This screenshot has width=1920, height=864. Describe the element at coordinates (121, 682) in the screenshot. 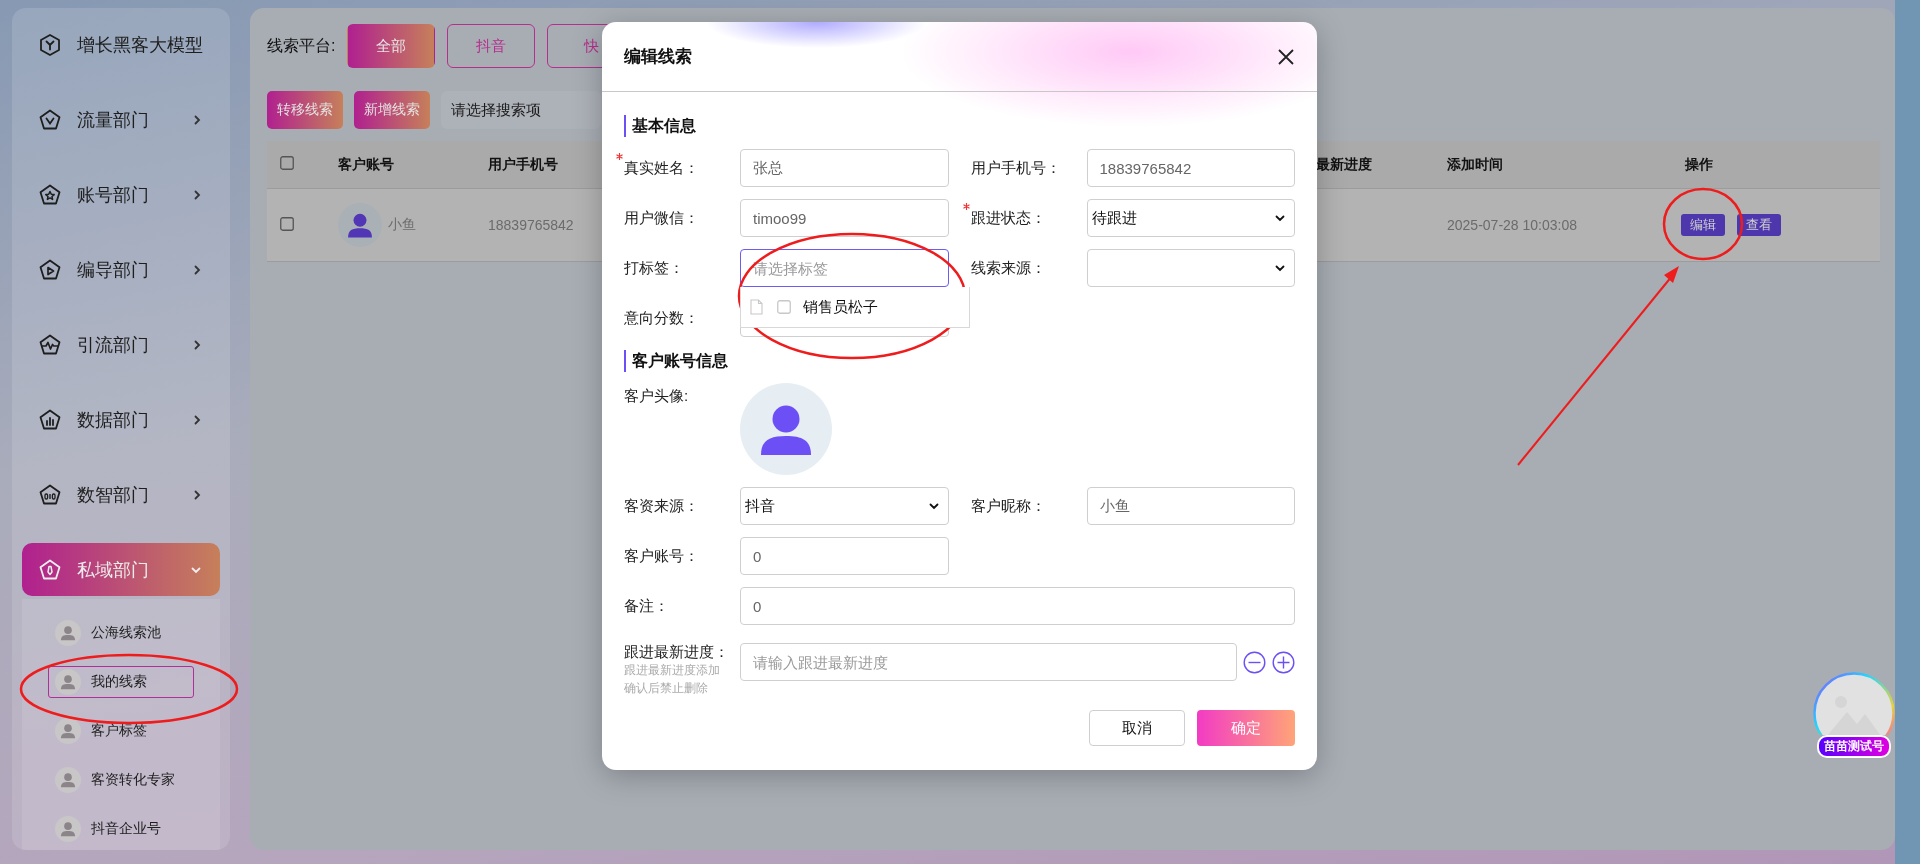

I see `submenu-item: 我的线索` at that location.